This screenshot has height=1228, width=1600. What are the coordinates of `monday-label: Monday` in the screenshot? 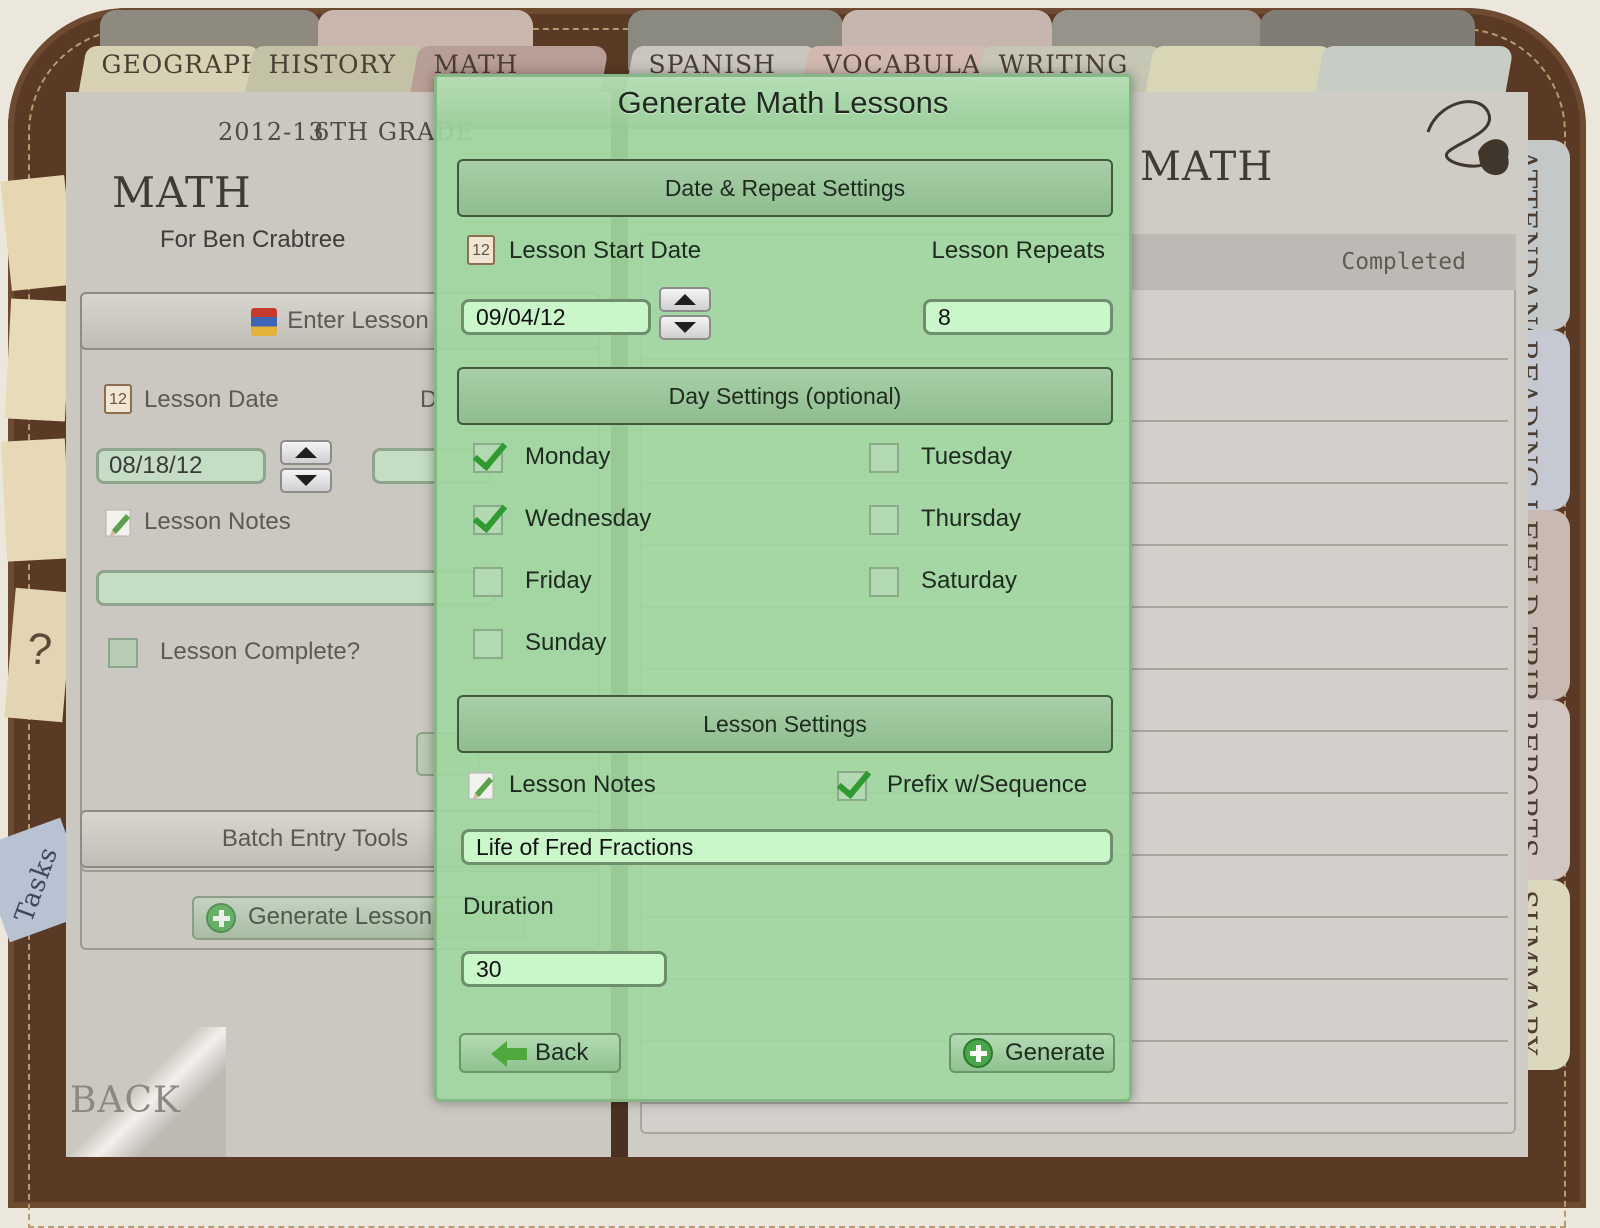 It's located at (568, 456).